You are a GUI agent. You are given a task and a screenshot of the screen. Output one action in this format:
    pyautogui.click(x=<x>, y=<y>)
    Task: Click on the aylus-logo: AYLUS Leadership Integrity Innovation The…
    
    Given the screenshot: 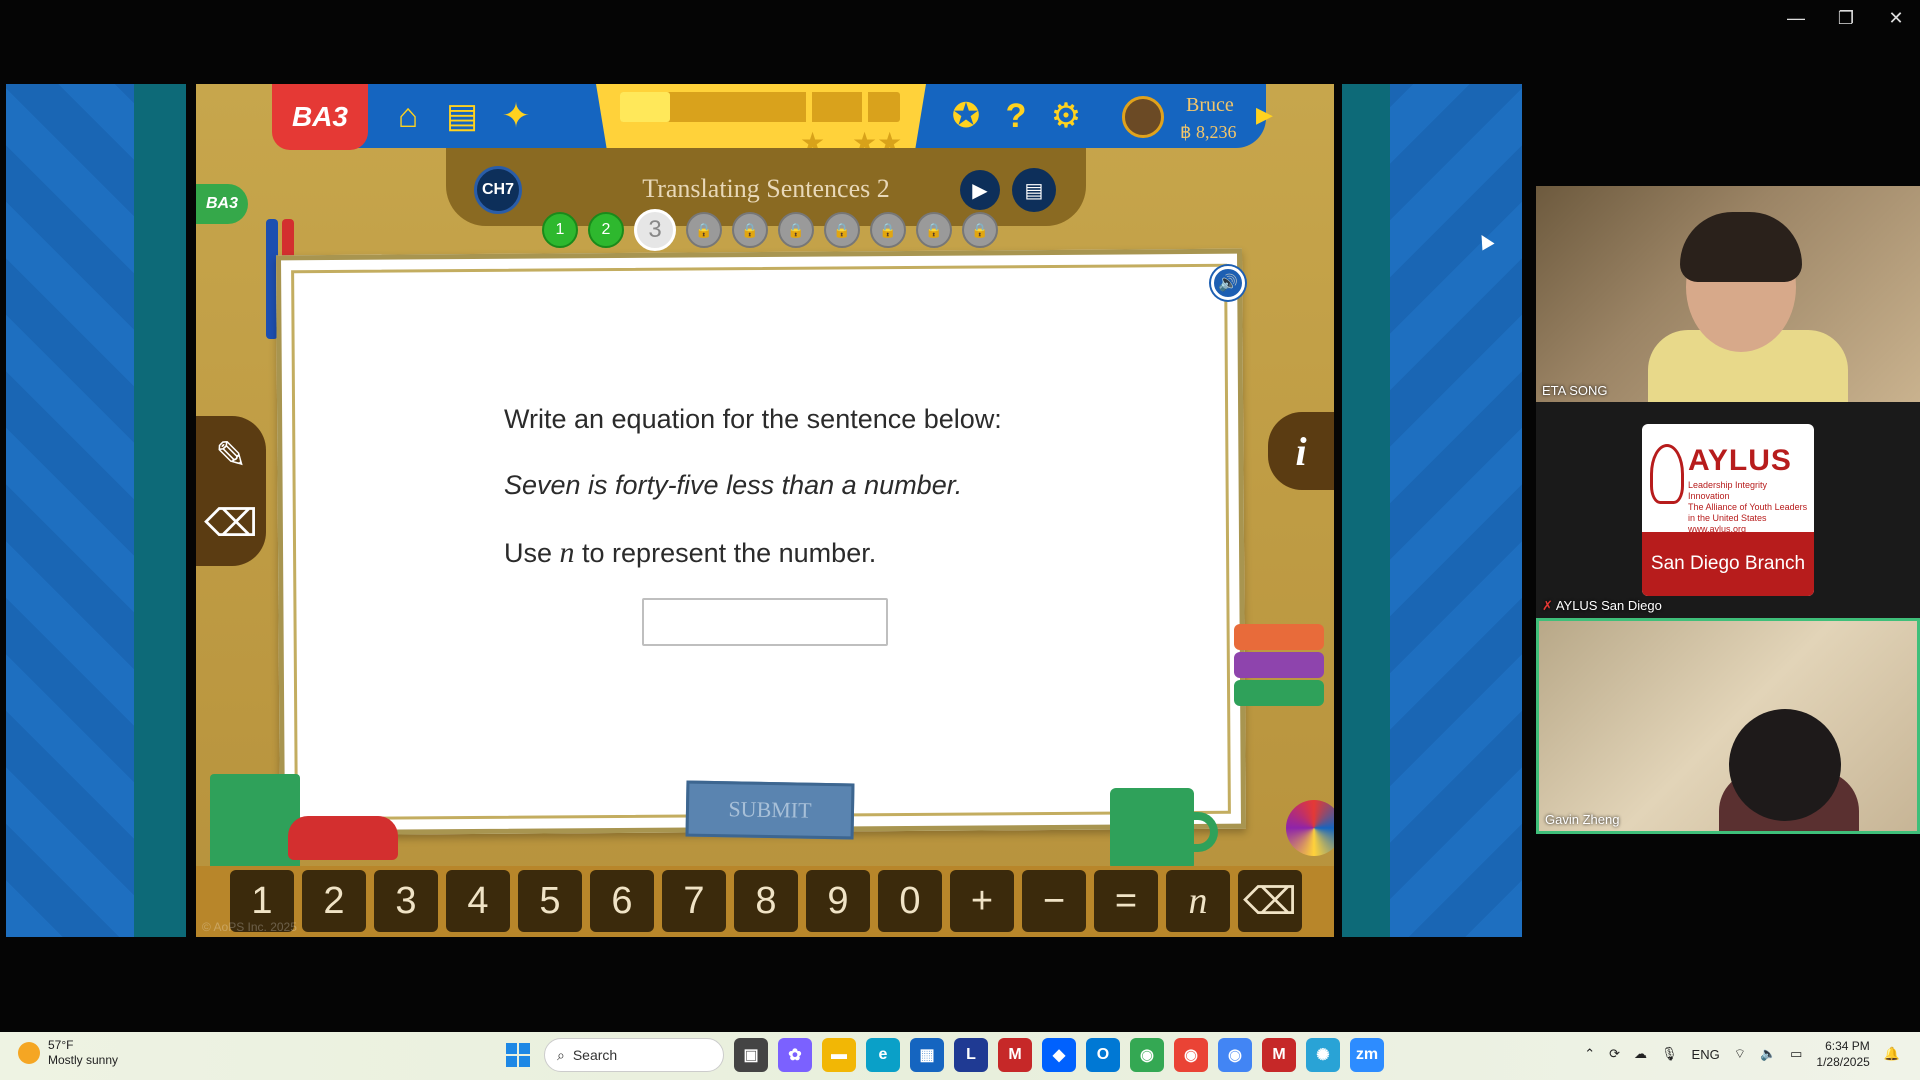 What is the action you would take?
    pyautogui.click(x=1728, y=510)
    